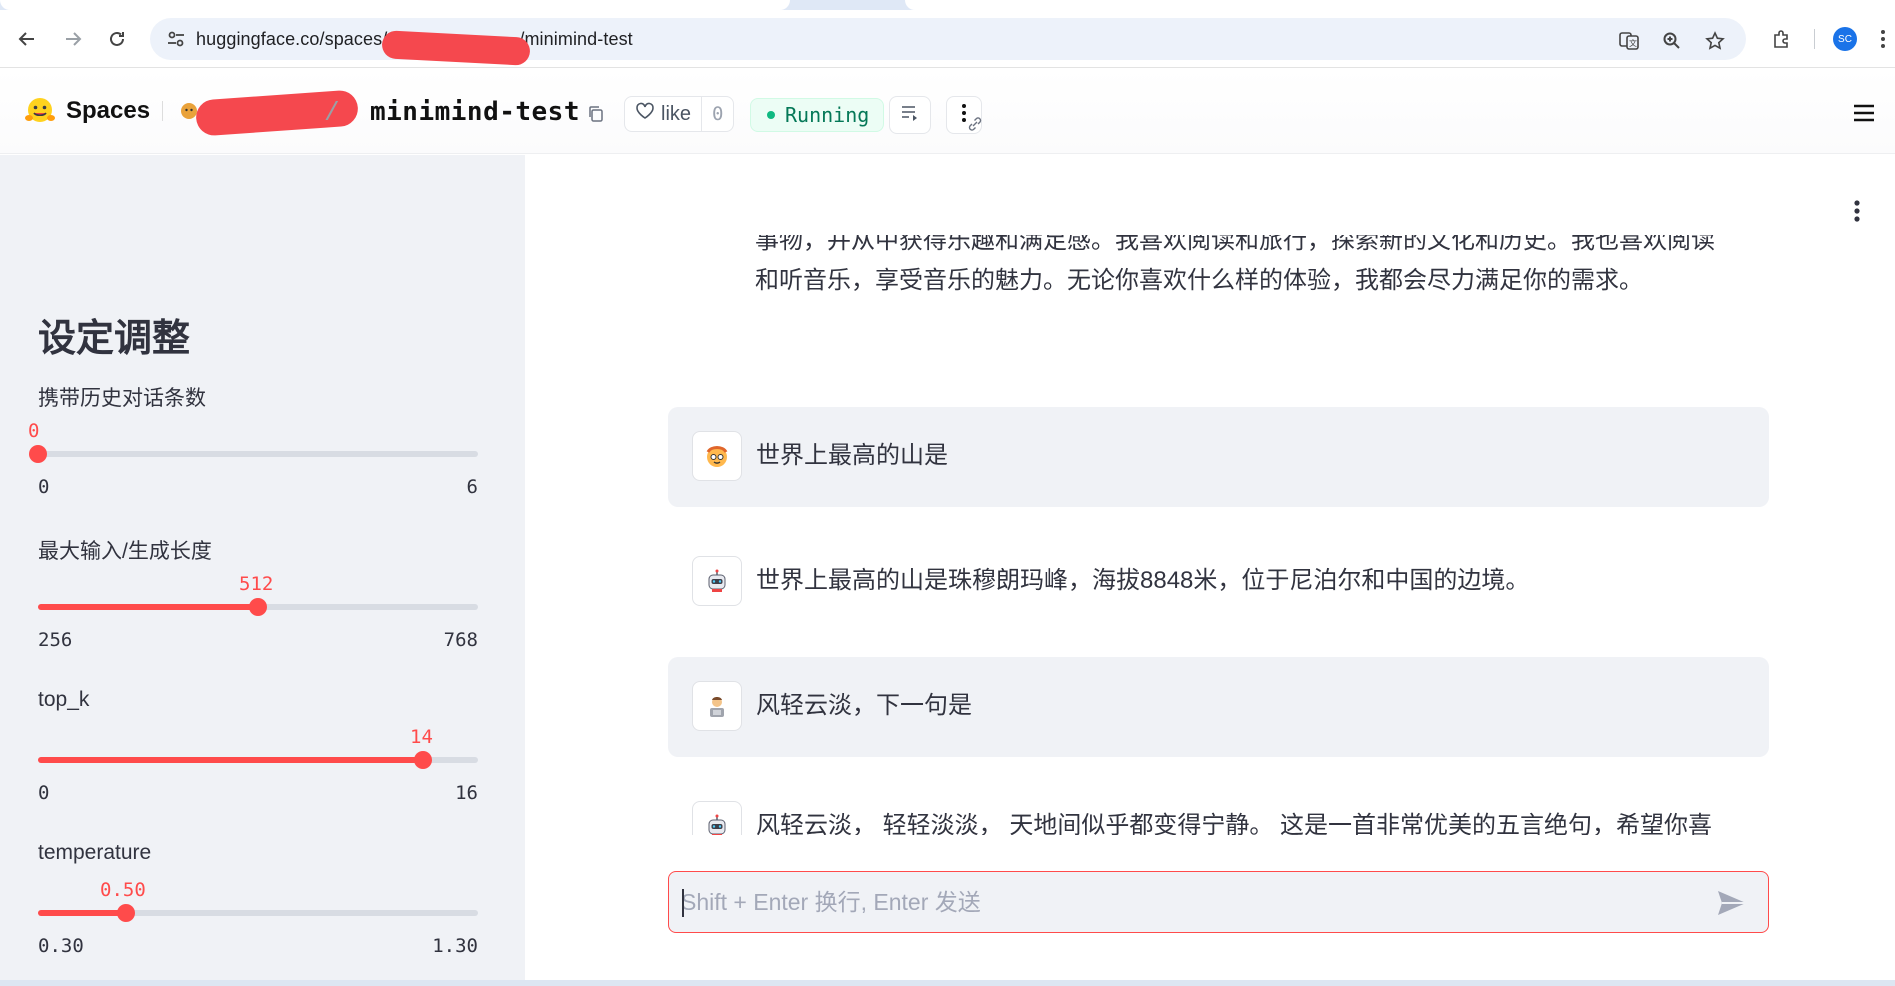 This screenshot has width=1895, height=986. What do you see at coordinates (61, 946) in the screenshot?
I see `slider-min: 0.30` at bounding box center [61, 946].